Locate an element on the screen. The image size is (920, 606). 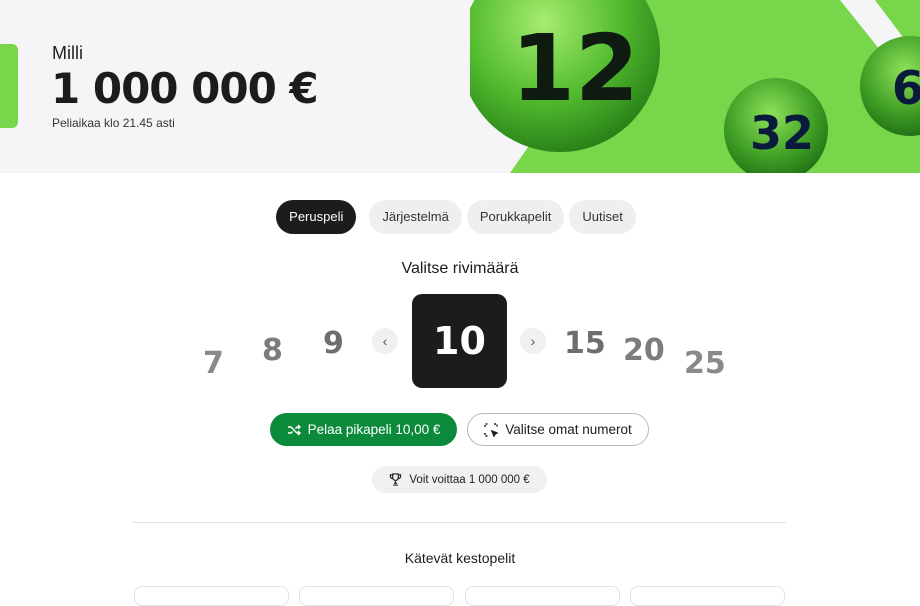
chevron-left-icon: ‹ is located at coordinates (385, 341).